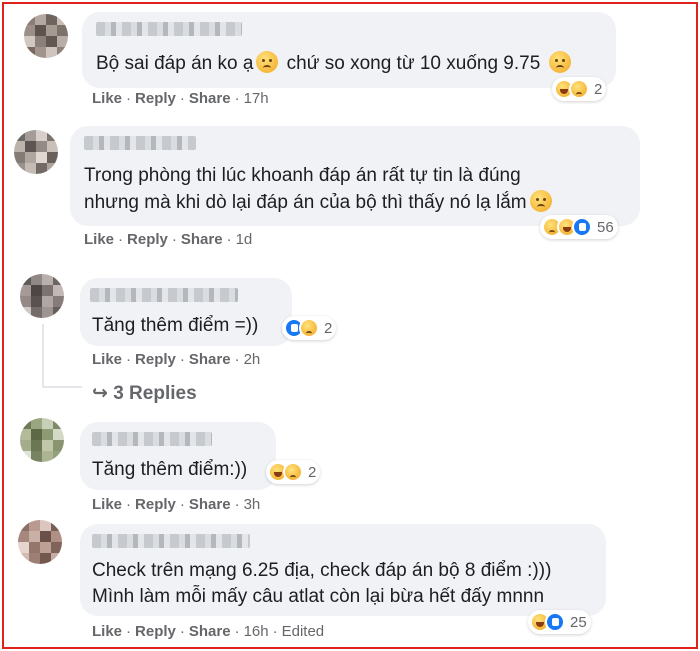 This screenshot has width=700, height=651. I want to click on comment-bubble: Tăng thêm điểm =)), so click(186, 312).